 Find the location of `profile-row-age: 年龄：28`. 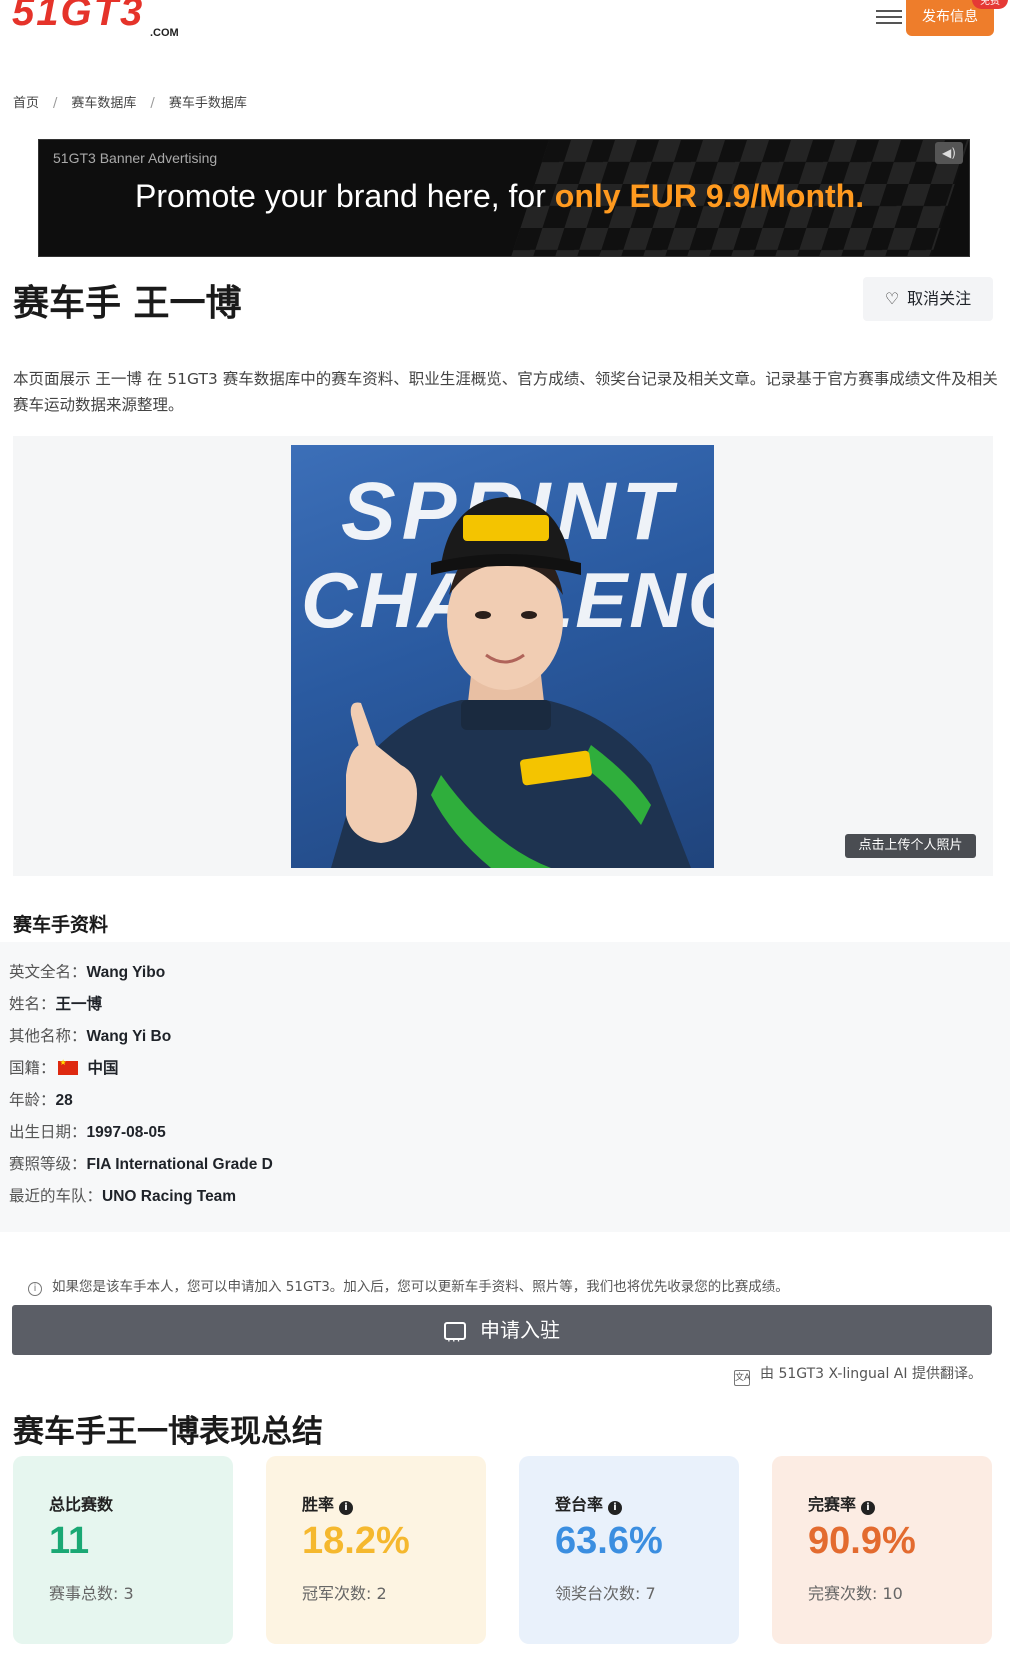

profile-row-age: 年龄：28 is located at coordinates (41, 1099).